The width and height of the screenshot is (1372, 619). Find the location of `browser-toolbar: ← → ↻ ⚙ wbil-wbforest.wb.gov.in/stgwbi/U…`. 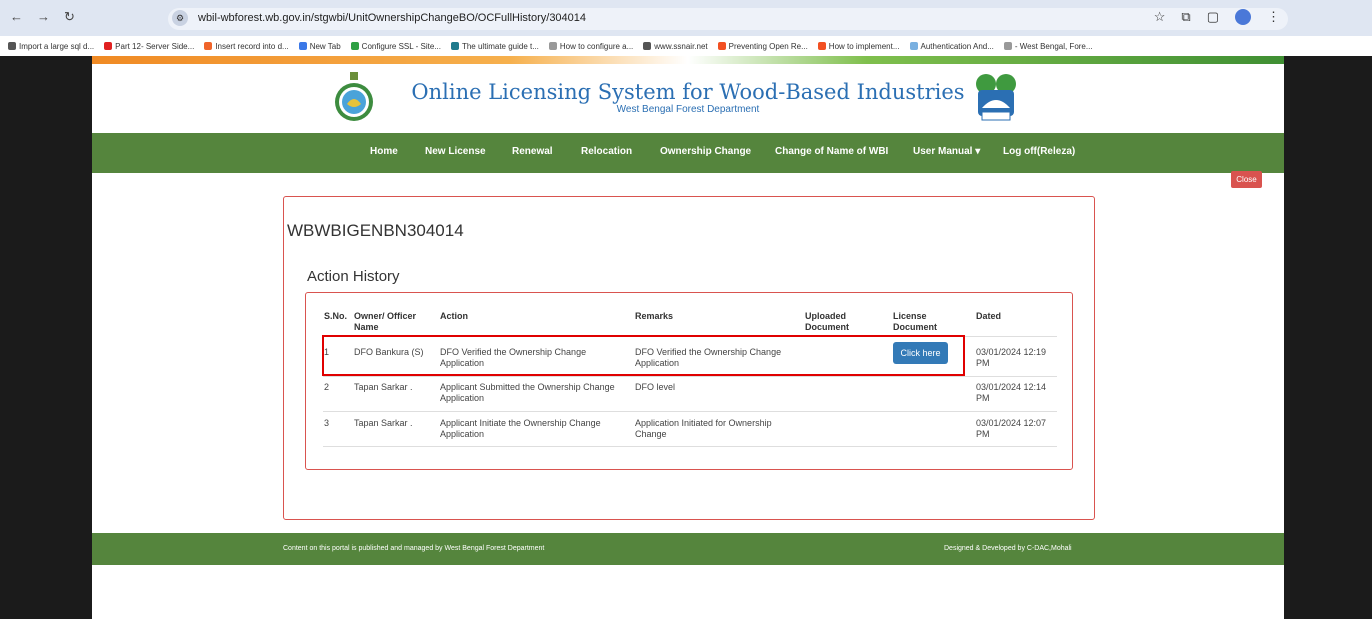

browser-toolbar: ← → ↻ ⚙ wbil-wbforest.wb.gov.in/stgwbi/U… is located at coordinates (686, 18).